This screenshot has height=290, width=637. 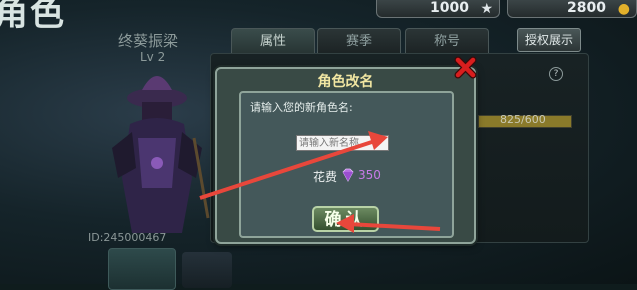 I want to click on rename-prompt: 请输入您的新角色名:, so click(x=301, y=107).